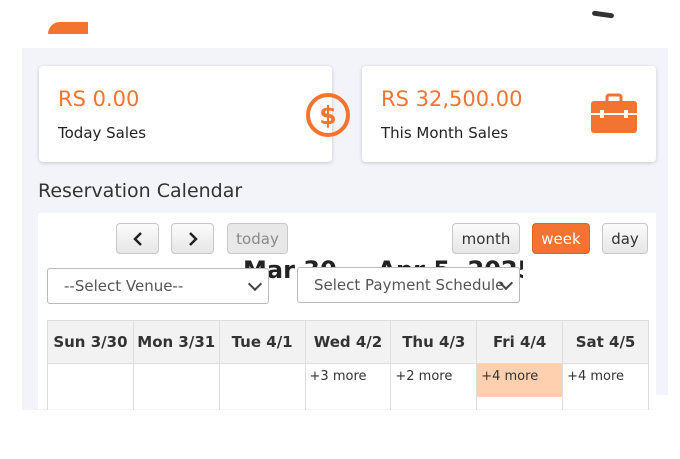 The width and height of the screenshot is (680, 459). Describe the element at coordinates (262, 387) in the screenshot. I see `day-cell-tue` at that location.